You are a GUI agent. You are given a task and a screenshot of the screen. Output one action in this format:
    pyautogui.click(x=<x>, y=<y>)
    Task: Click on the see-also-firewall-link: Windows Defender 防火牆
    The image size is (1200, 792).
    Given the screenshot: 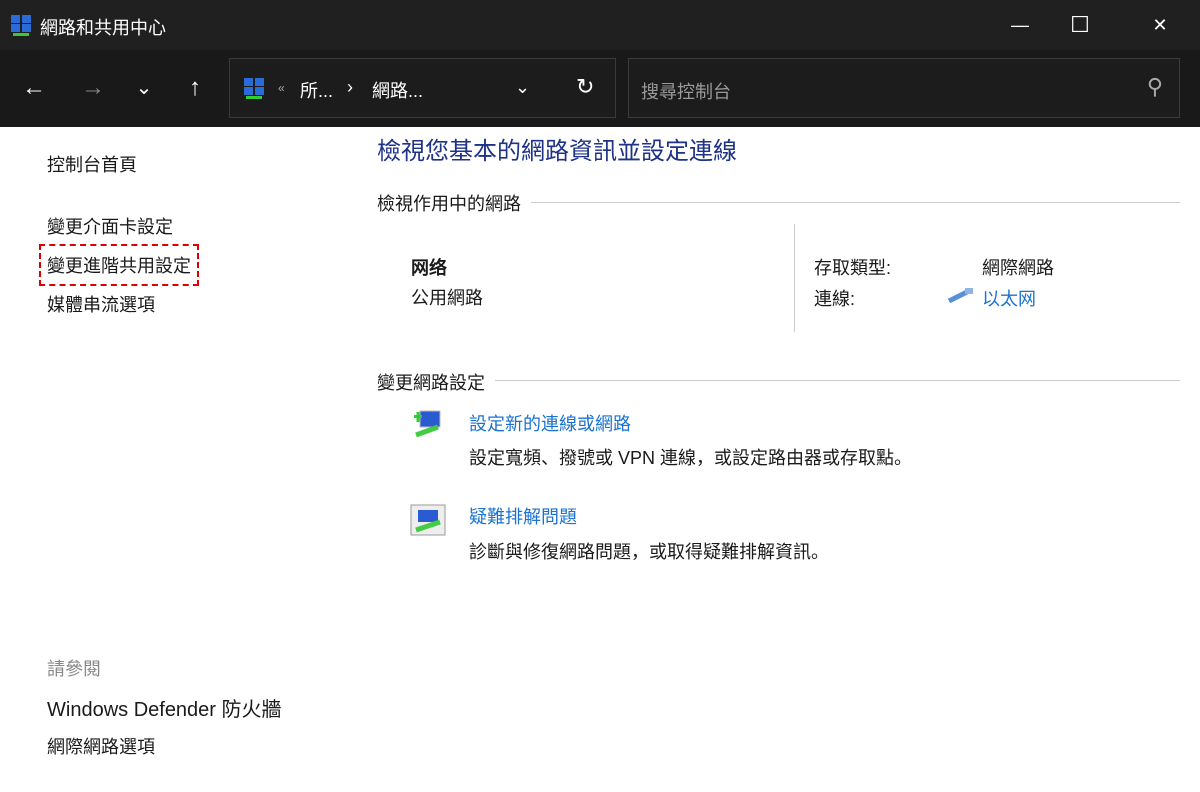 What is the action you would take?
    pyautogui.click(x=164, y=707)
    